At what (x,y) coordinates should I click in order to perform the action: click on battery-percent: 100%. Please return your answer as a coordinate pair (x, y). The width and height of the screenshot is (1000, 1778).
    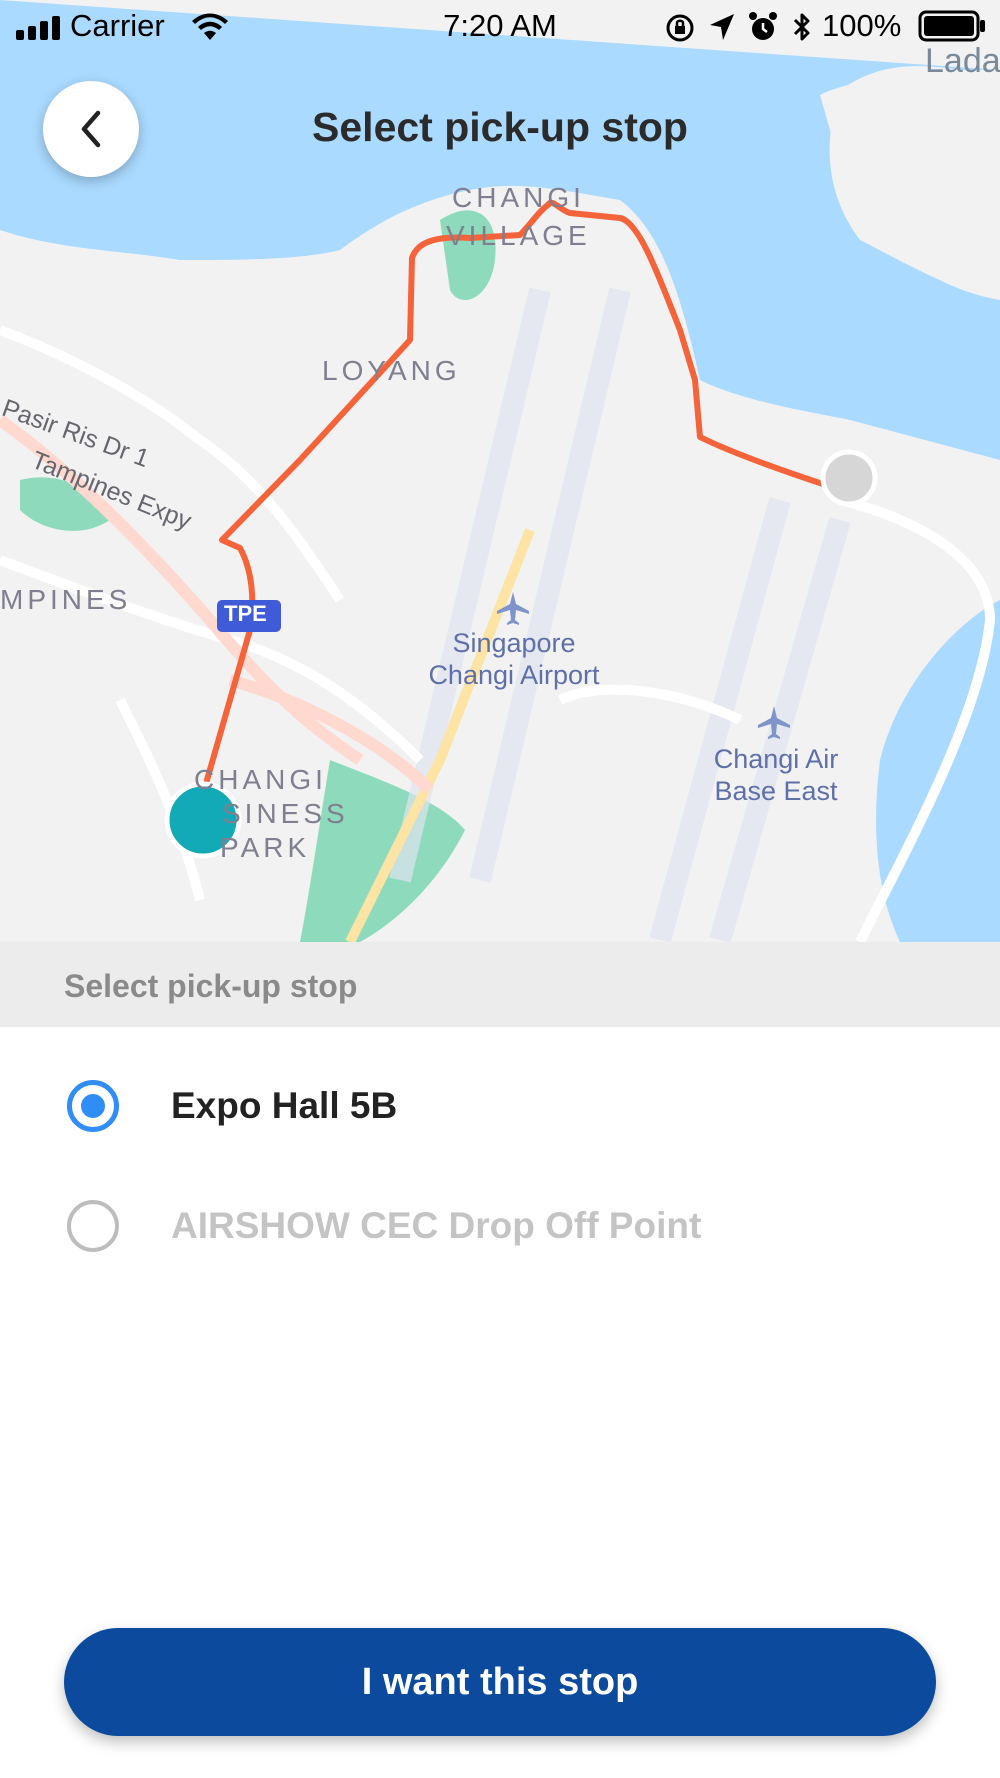
    Looking at the image, I should click on (862, 25).